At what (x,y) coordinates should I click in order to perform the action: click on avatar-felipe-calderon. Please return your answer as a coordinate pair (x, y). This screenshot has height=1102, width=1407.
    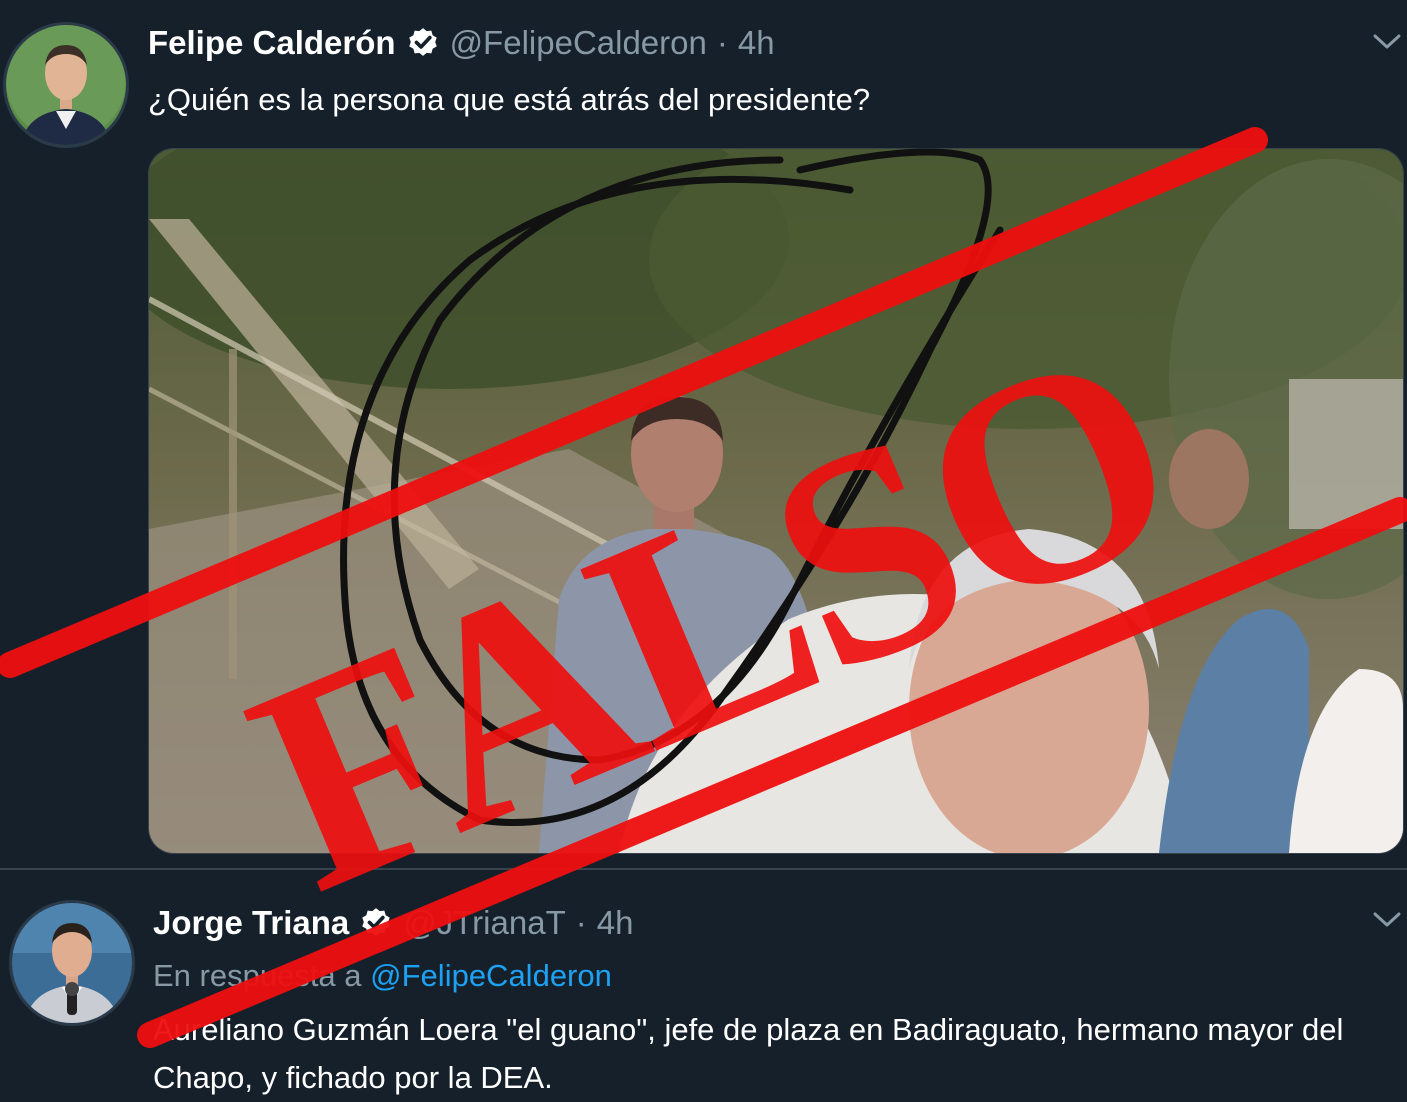
    Looking at the image, I should click on (66, 85).